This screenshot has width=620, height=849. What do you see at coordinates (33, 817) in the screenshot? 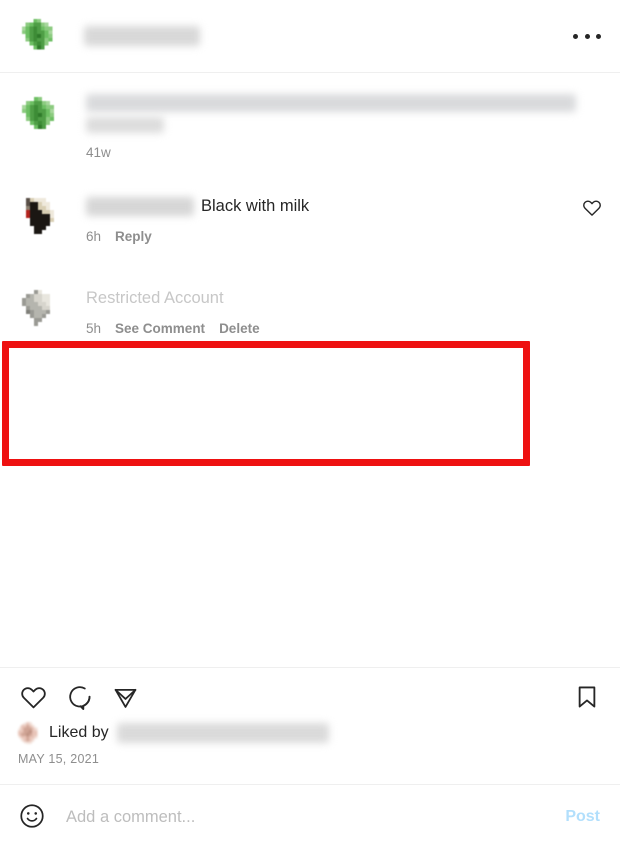
I see `emoji-smiley-icon` at bounding box center [33, 817].